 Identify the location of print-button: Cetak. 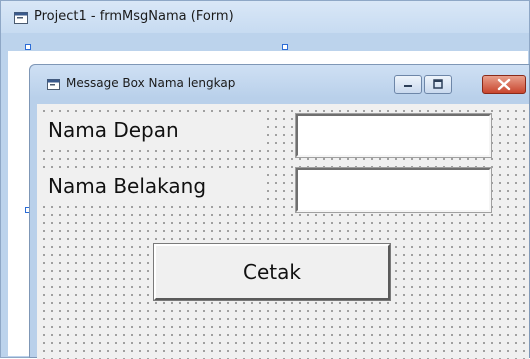
(272, 272).